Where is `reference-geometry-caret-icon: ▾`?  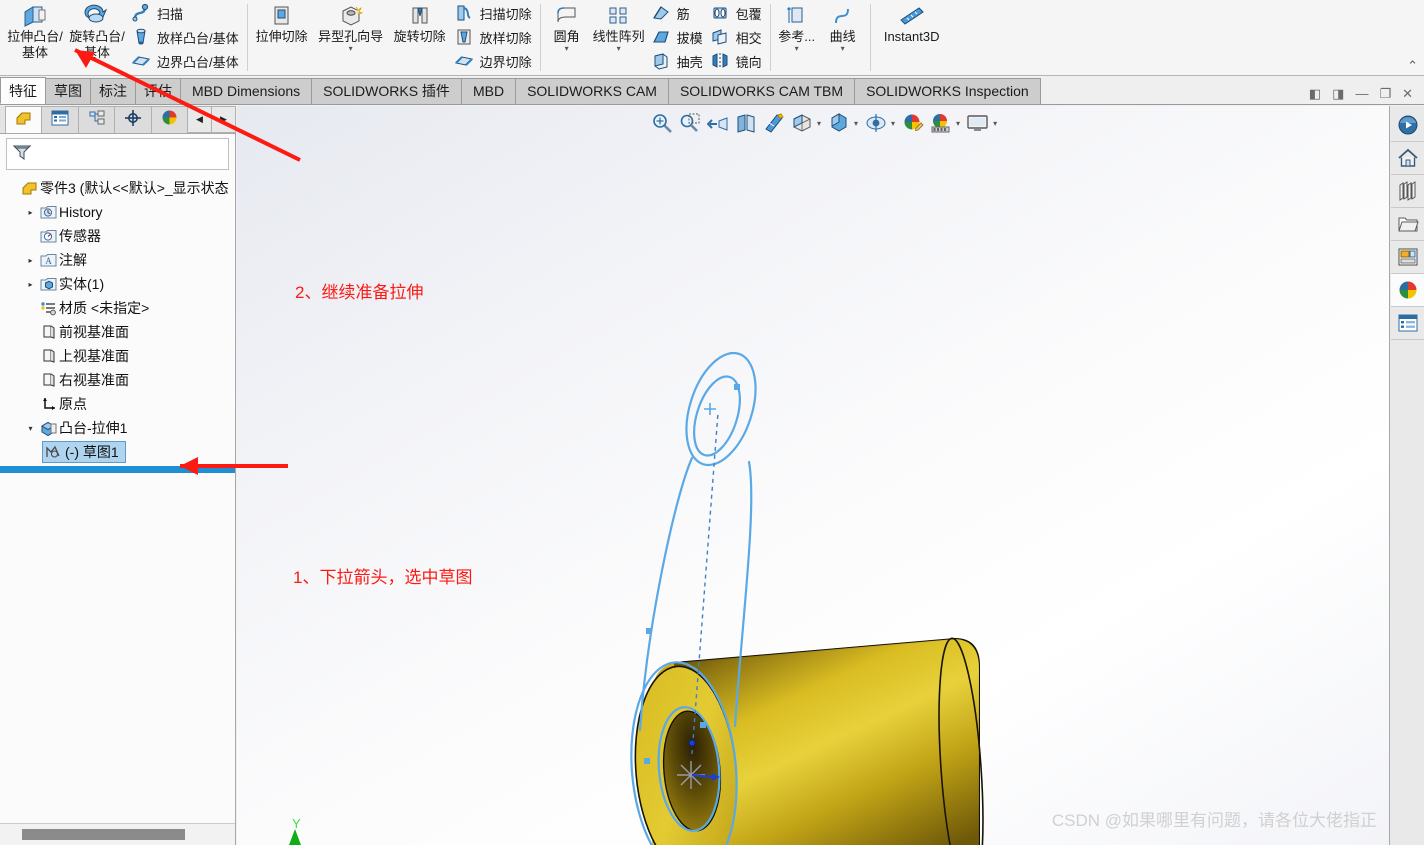 reference-geometry-caret-icon: ▾ is located at coordinates (797, 49).